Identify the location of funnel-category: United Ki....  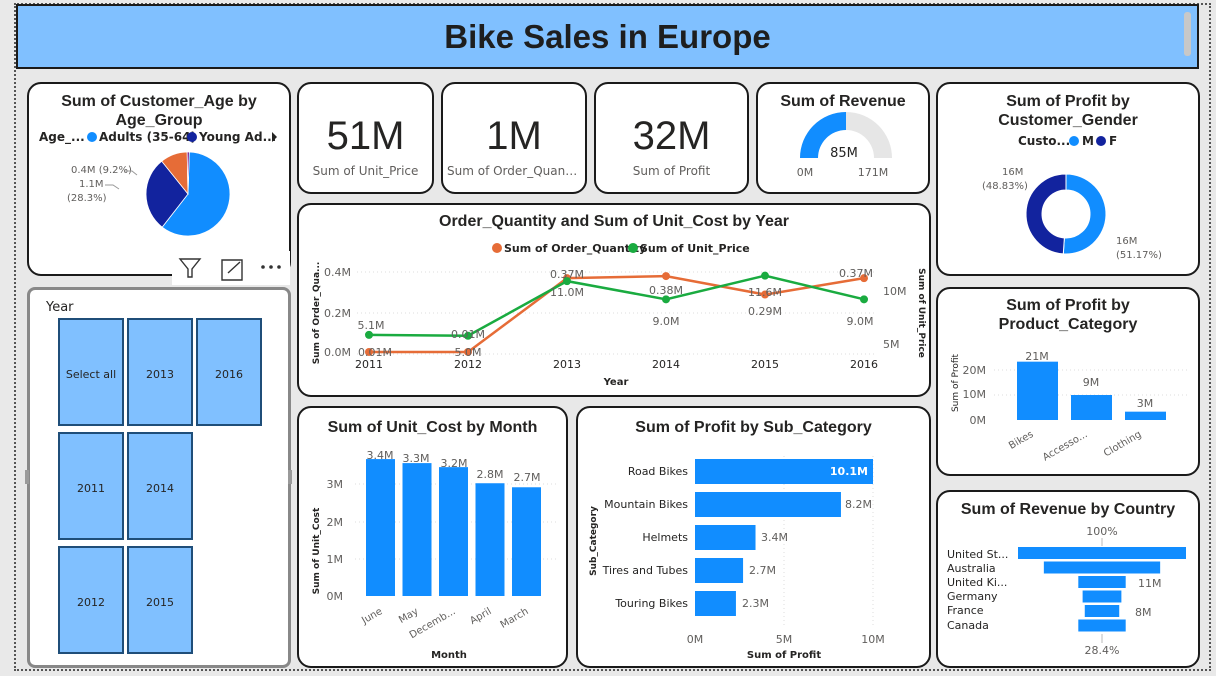
(977, 582).